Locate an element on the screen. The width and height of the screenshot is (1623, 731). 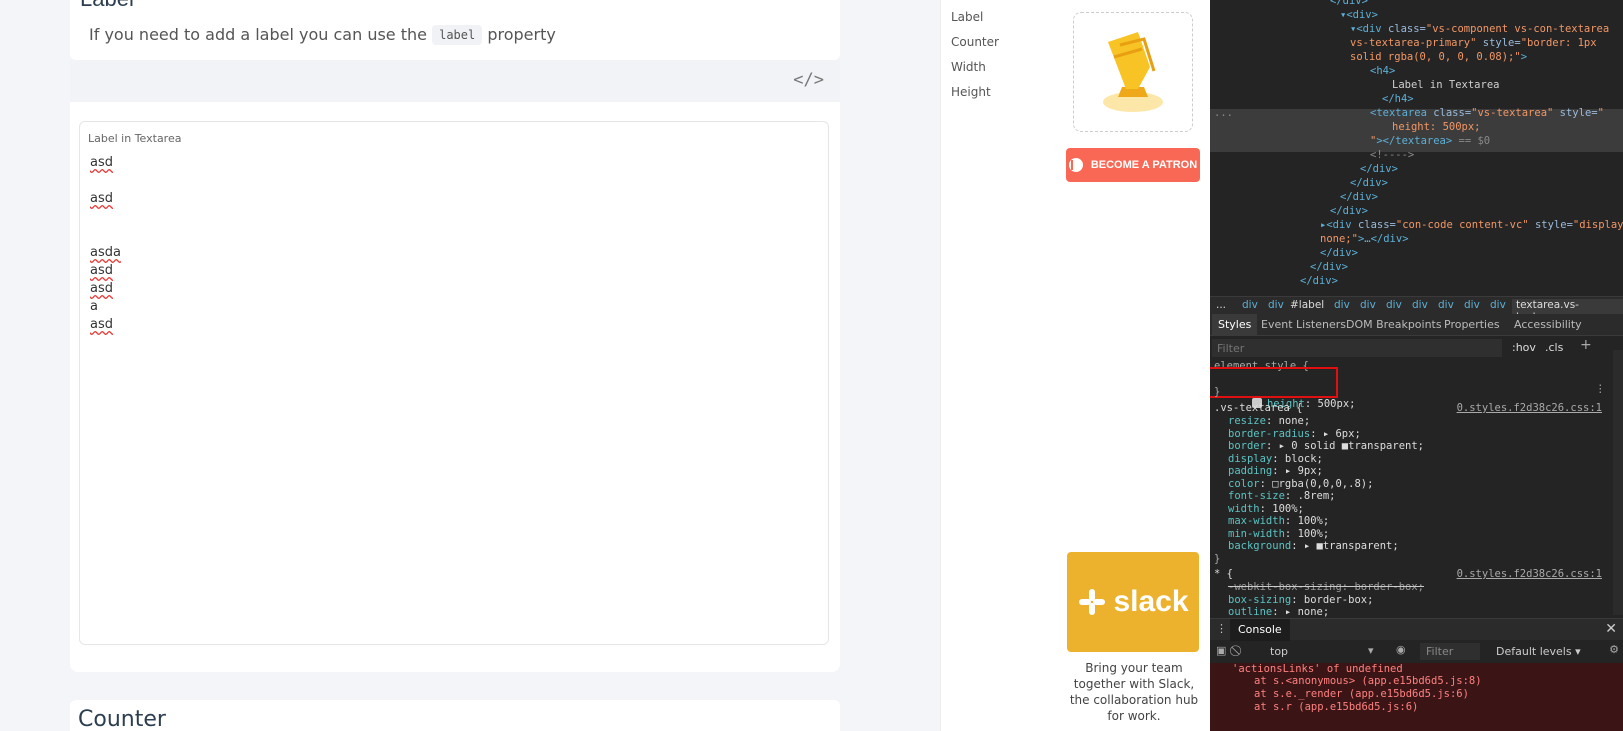
css-declaration: -webkit-box-sizing: border-box; is located at coordinates (1326, 587).